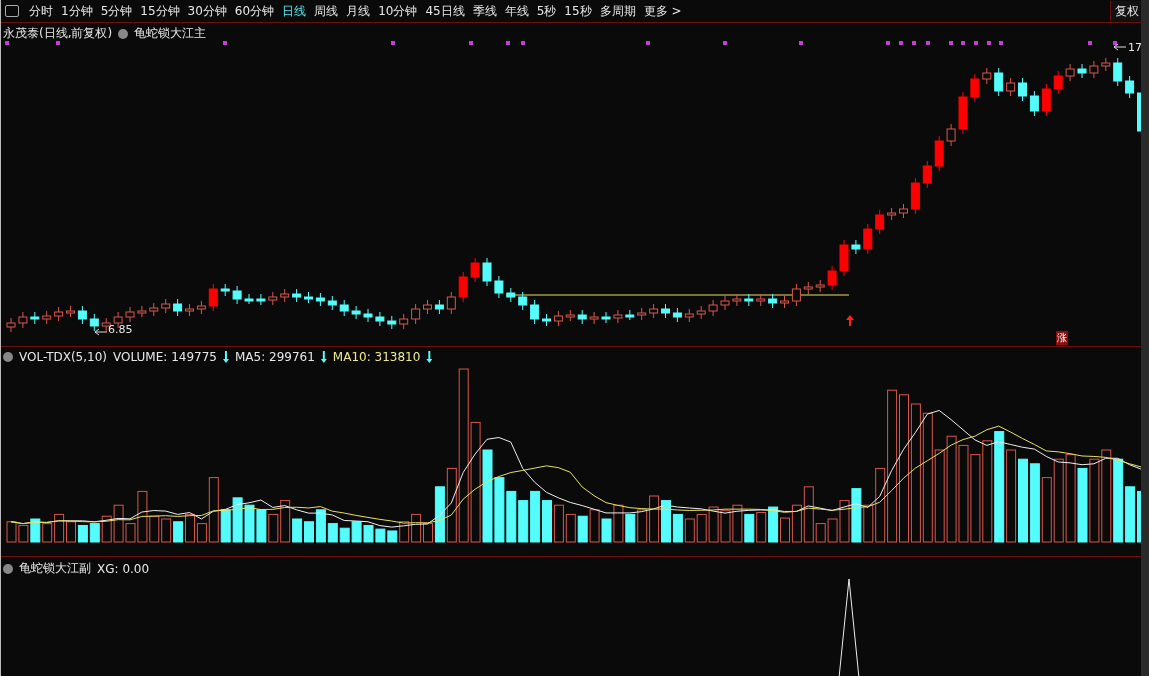 The width and height of the screenshot is (1149, 676). Describe the element at coordinates (358, 11) in the screenshot. I see `period-tab: 月线` at that location.